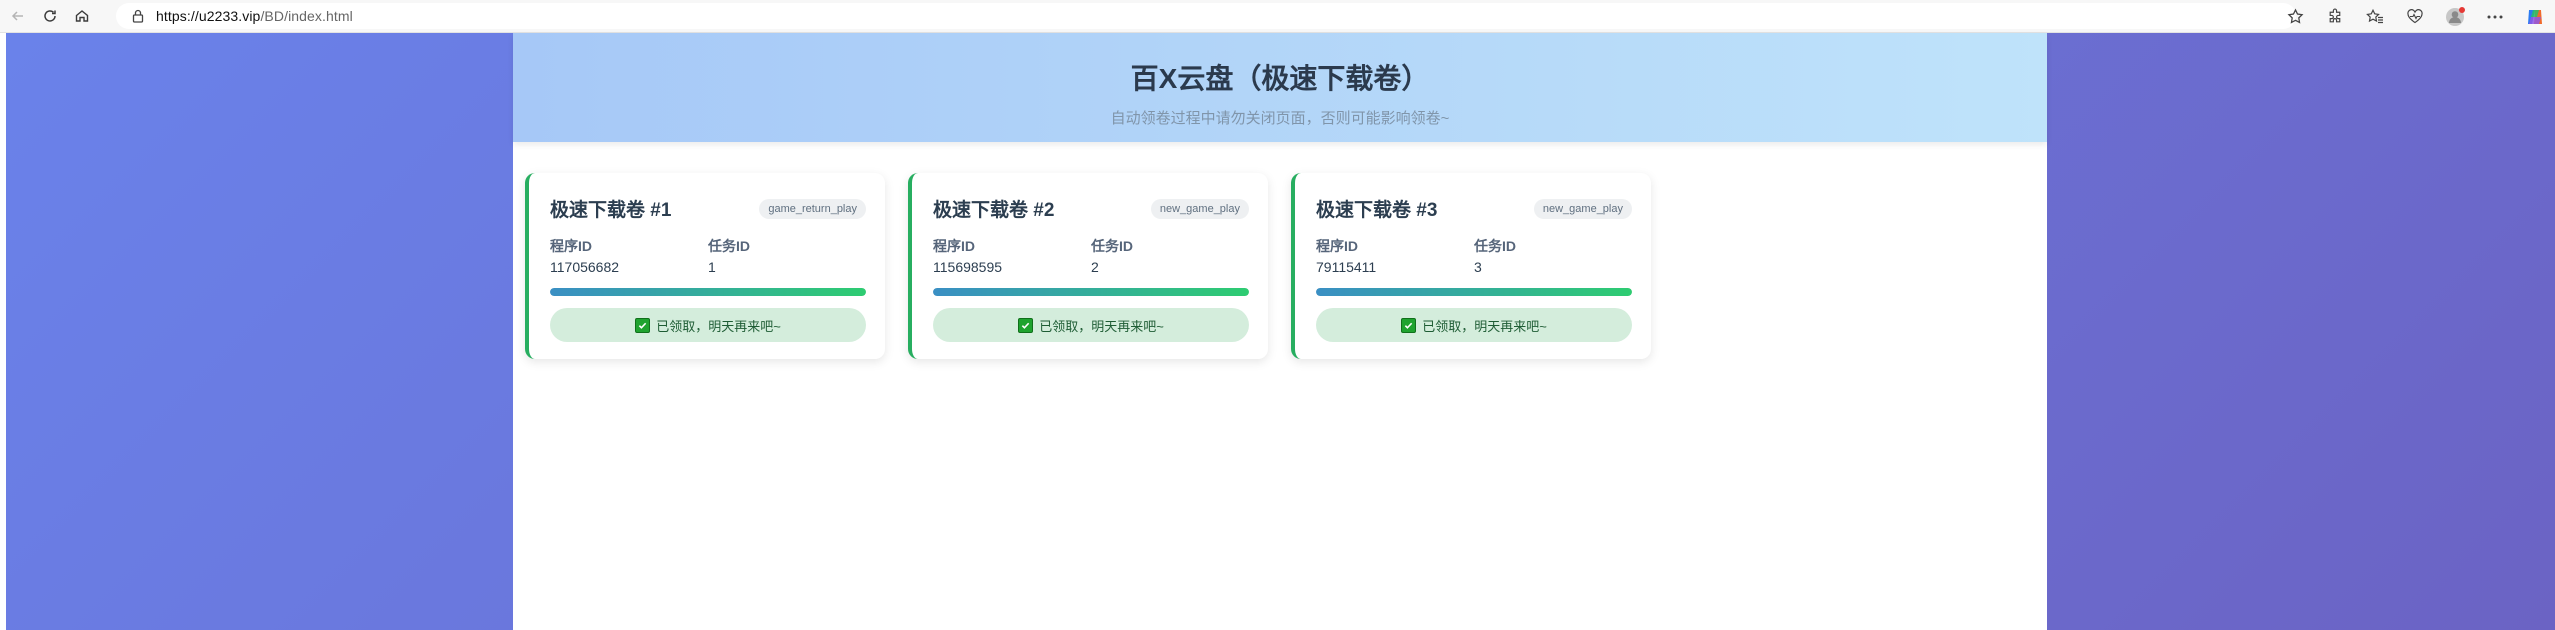  I want to click on card-title: 极速下载卷 #2, so click(994, 210).